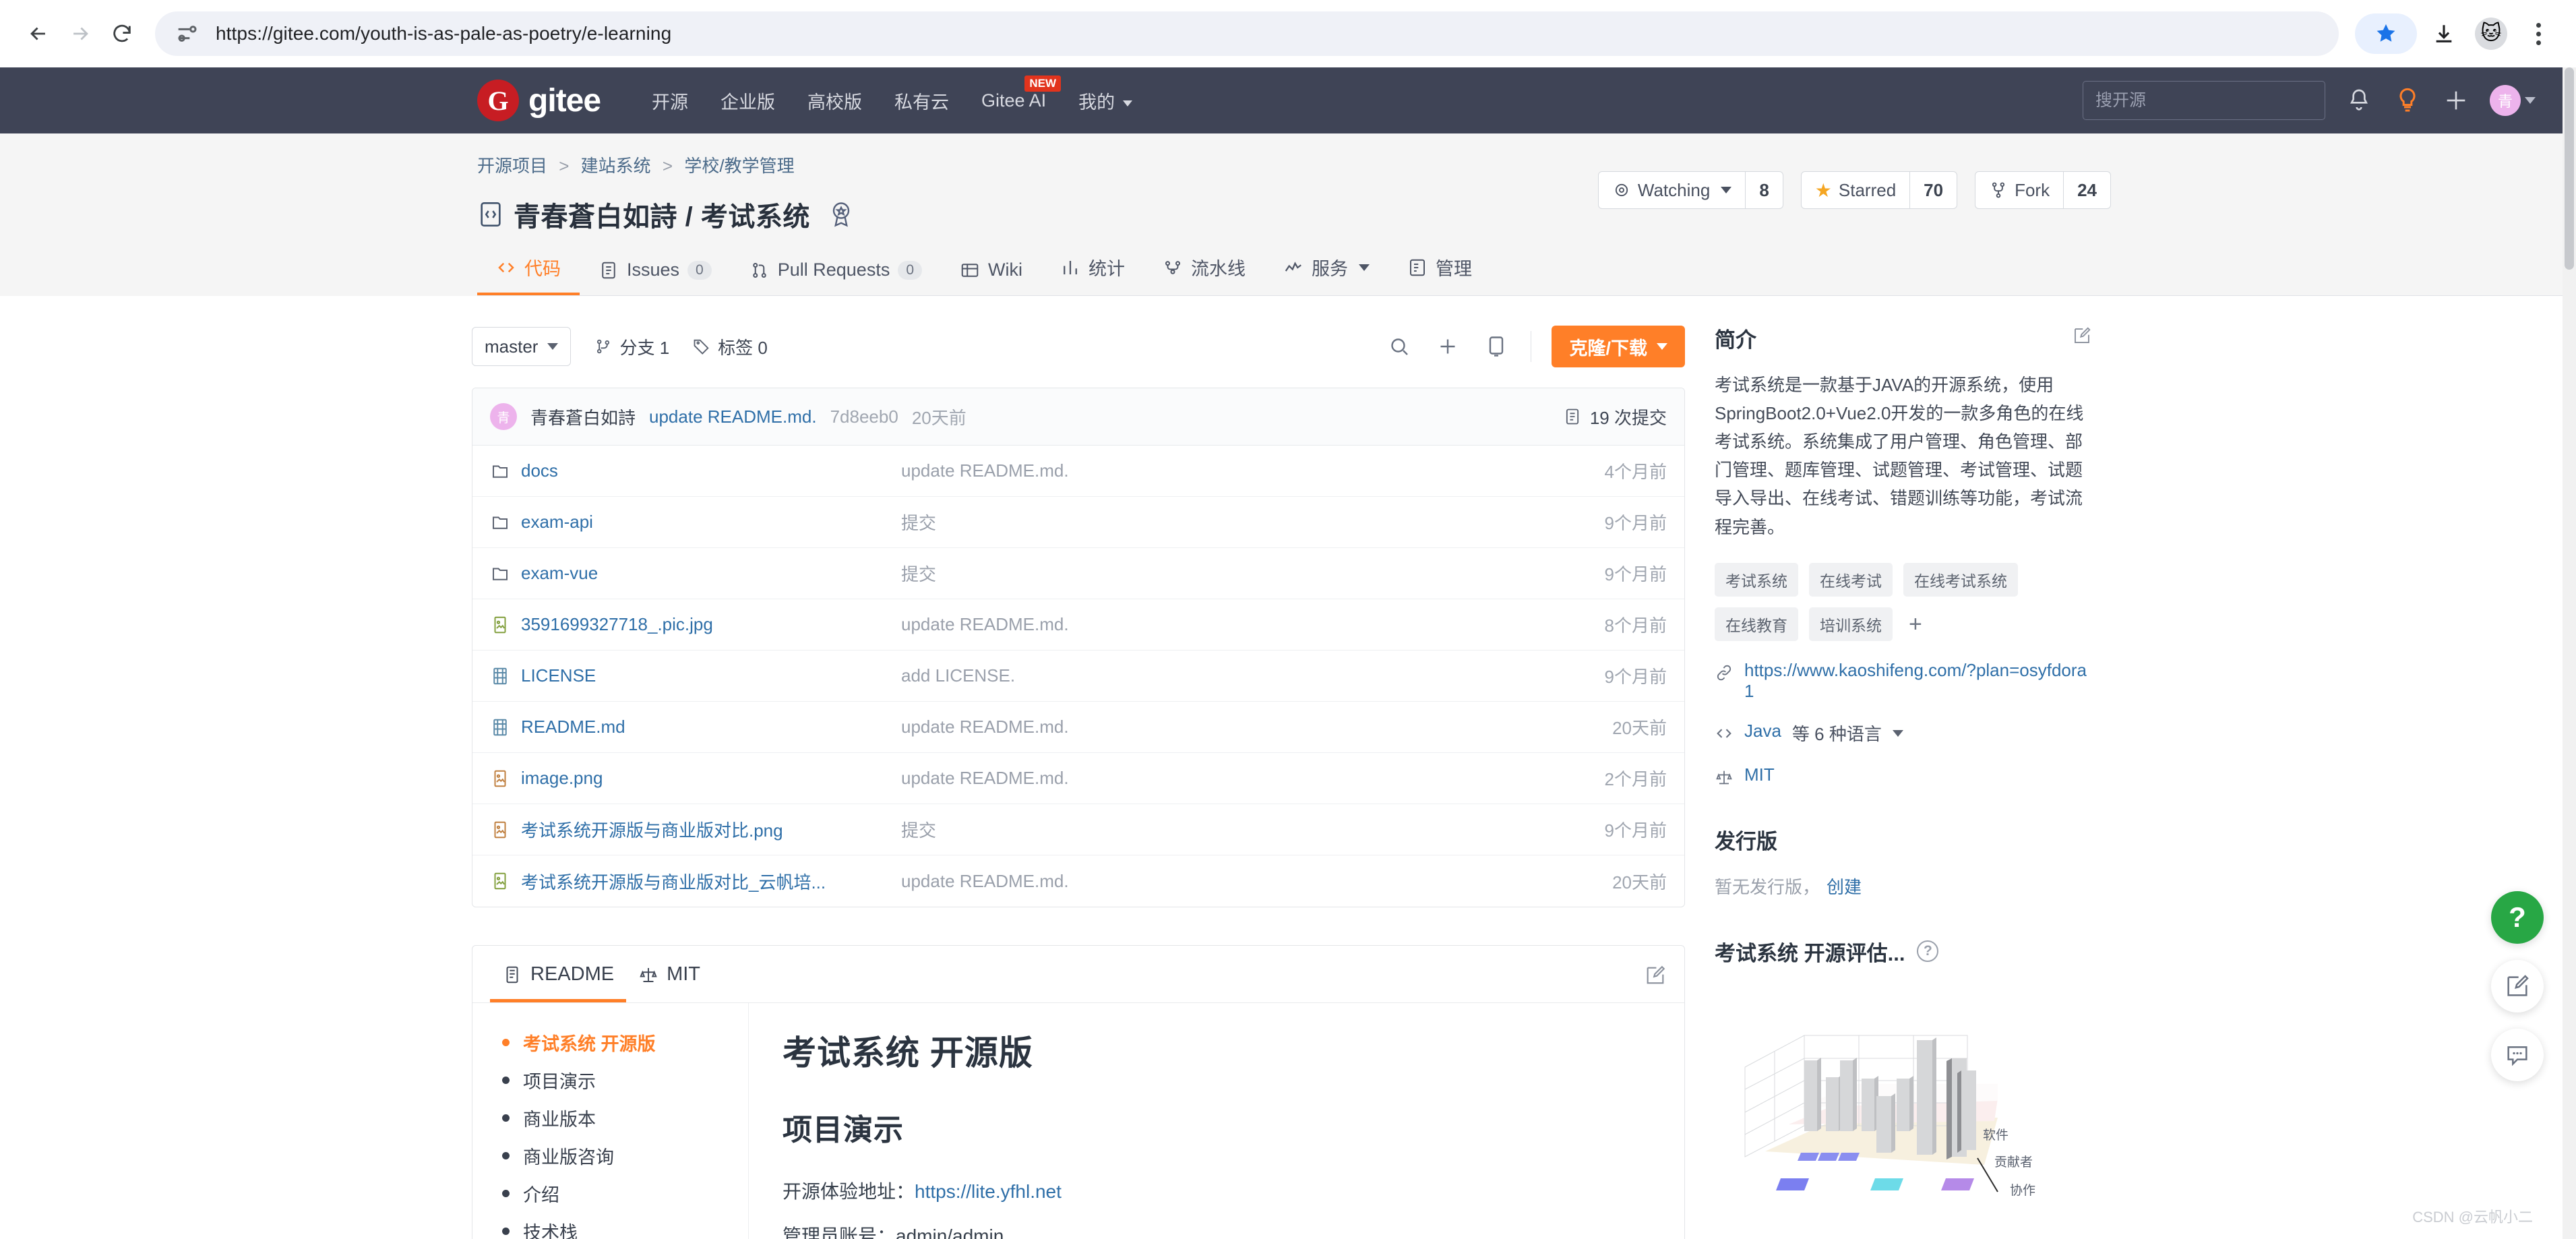 This screenshot has width=2576, height=1239. Describe the element at coordinates (540, 470) in the screenshot. I see `file-link: docs` at that location.